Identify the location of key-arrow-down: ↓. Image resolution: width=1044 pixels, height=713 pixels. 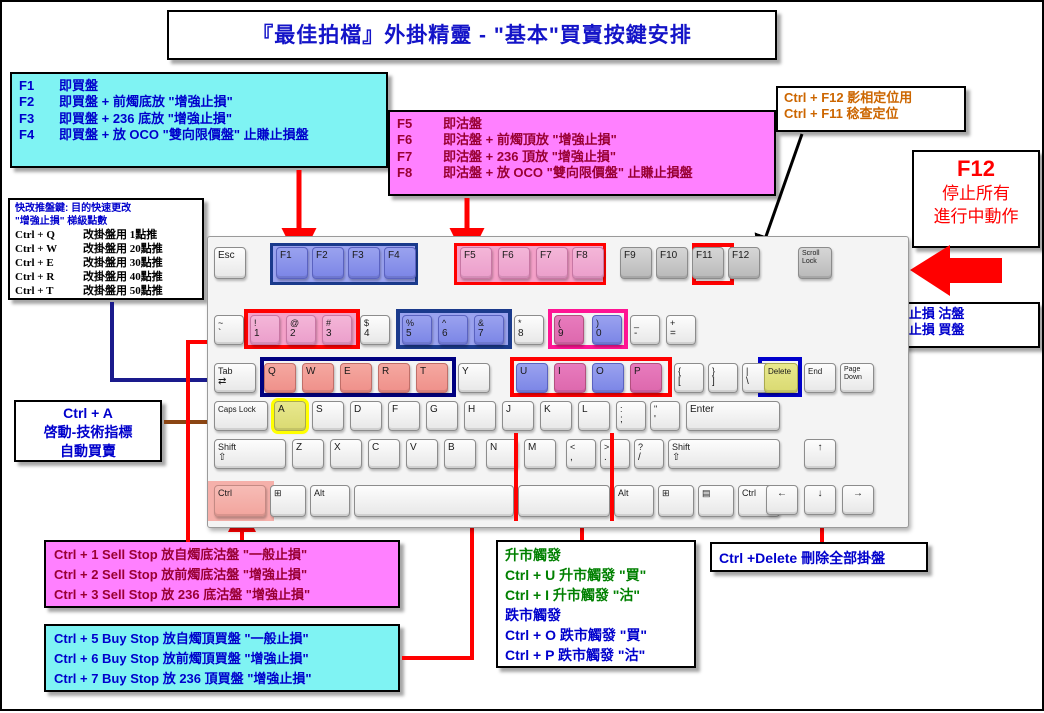
(820, 500).